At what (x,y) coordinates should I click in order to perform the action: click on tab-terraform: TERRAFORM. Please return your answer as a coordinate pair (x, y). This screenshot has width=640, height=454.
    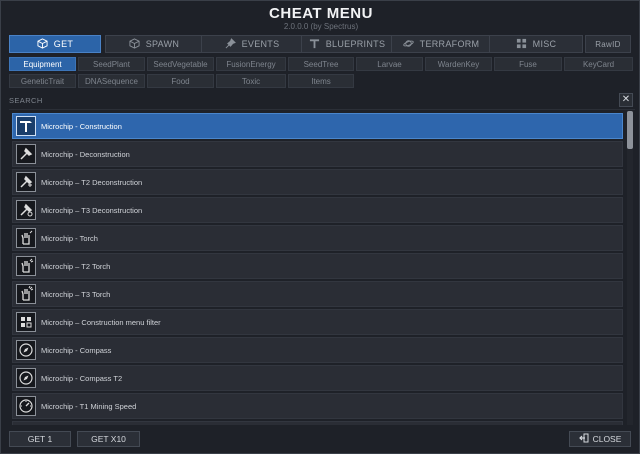
    Looking at the image, I should click on (441, 44).